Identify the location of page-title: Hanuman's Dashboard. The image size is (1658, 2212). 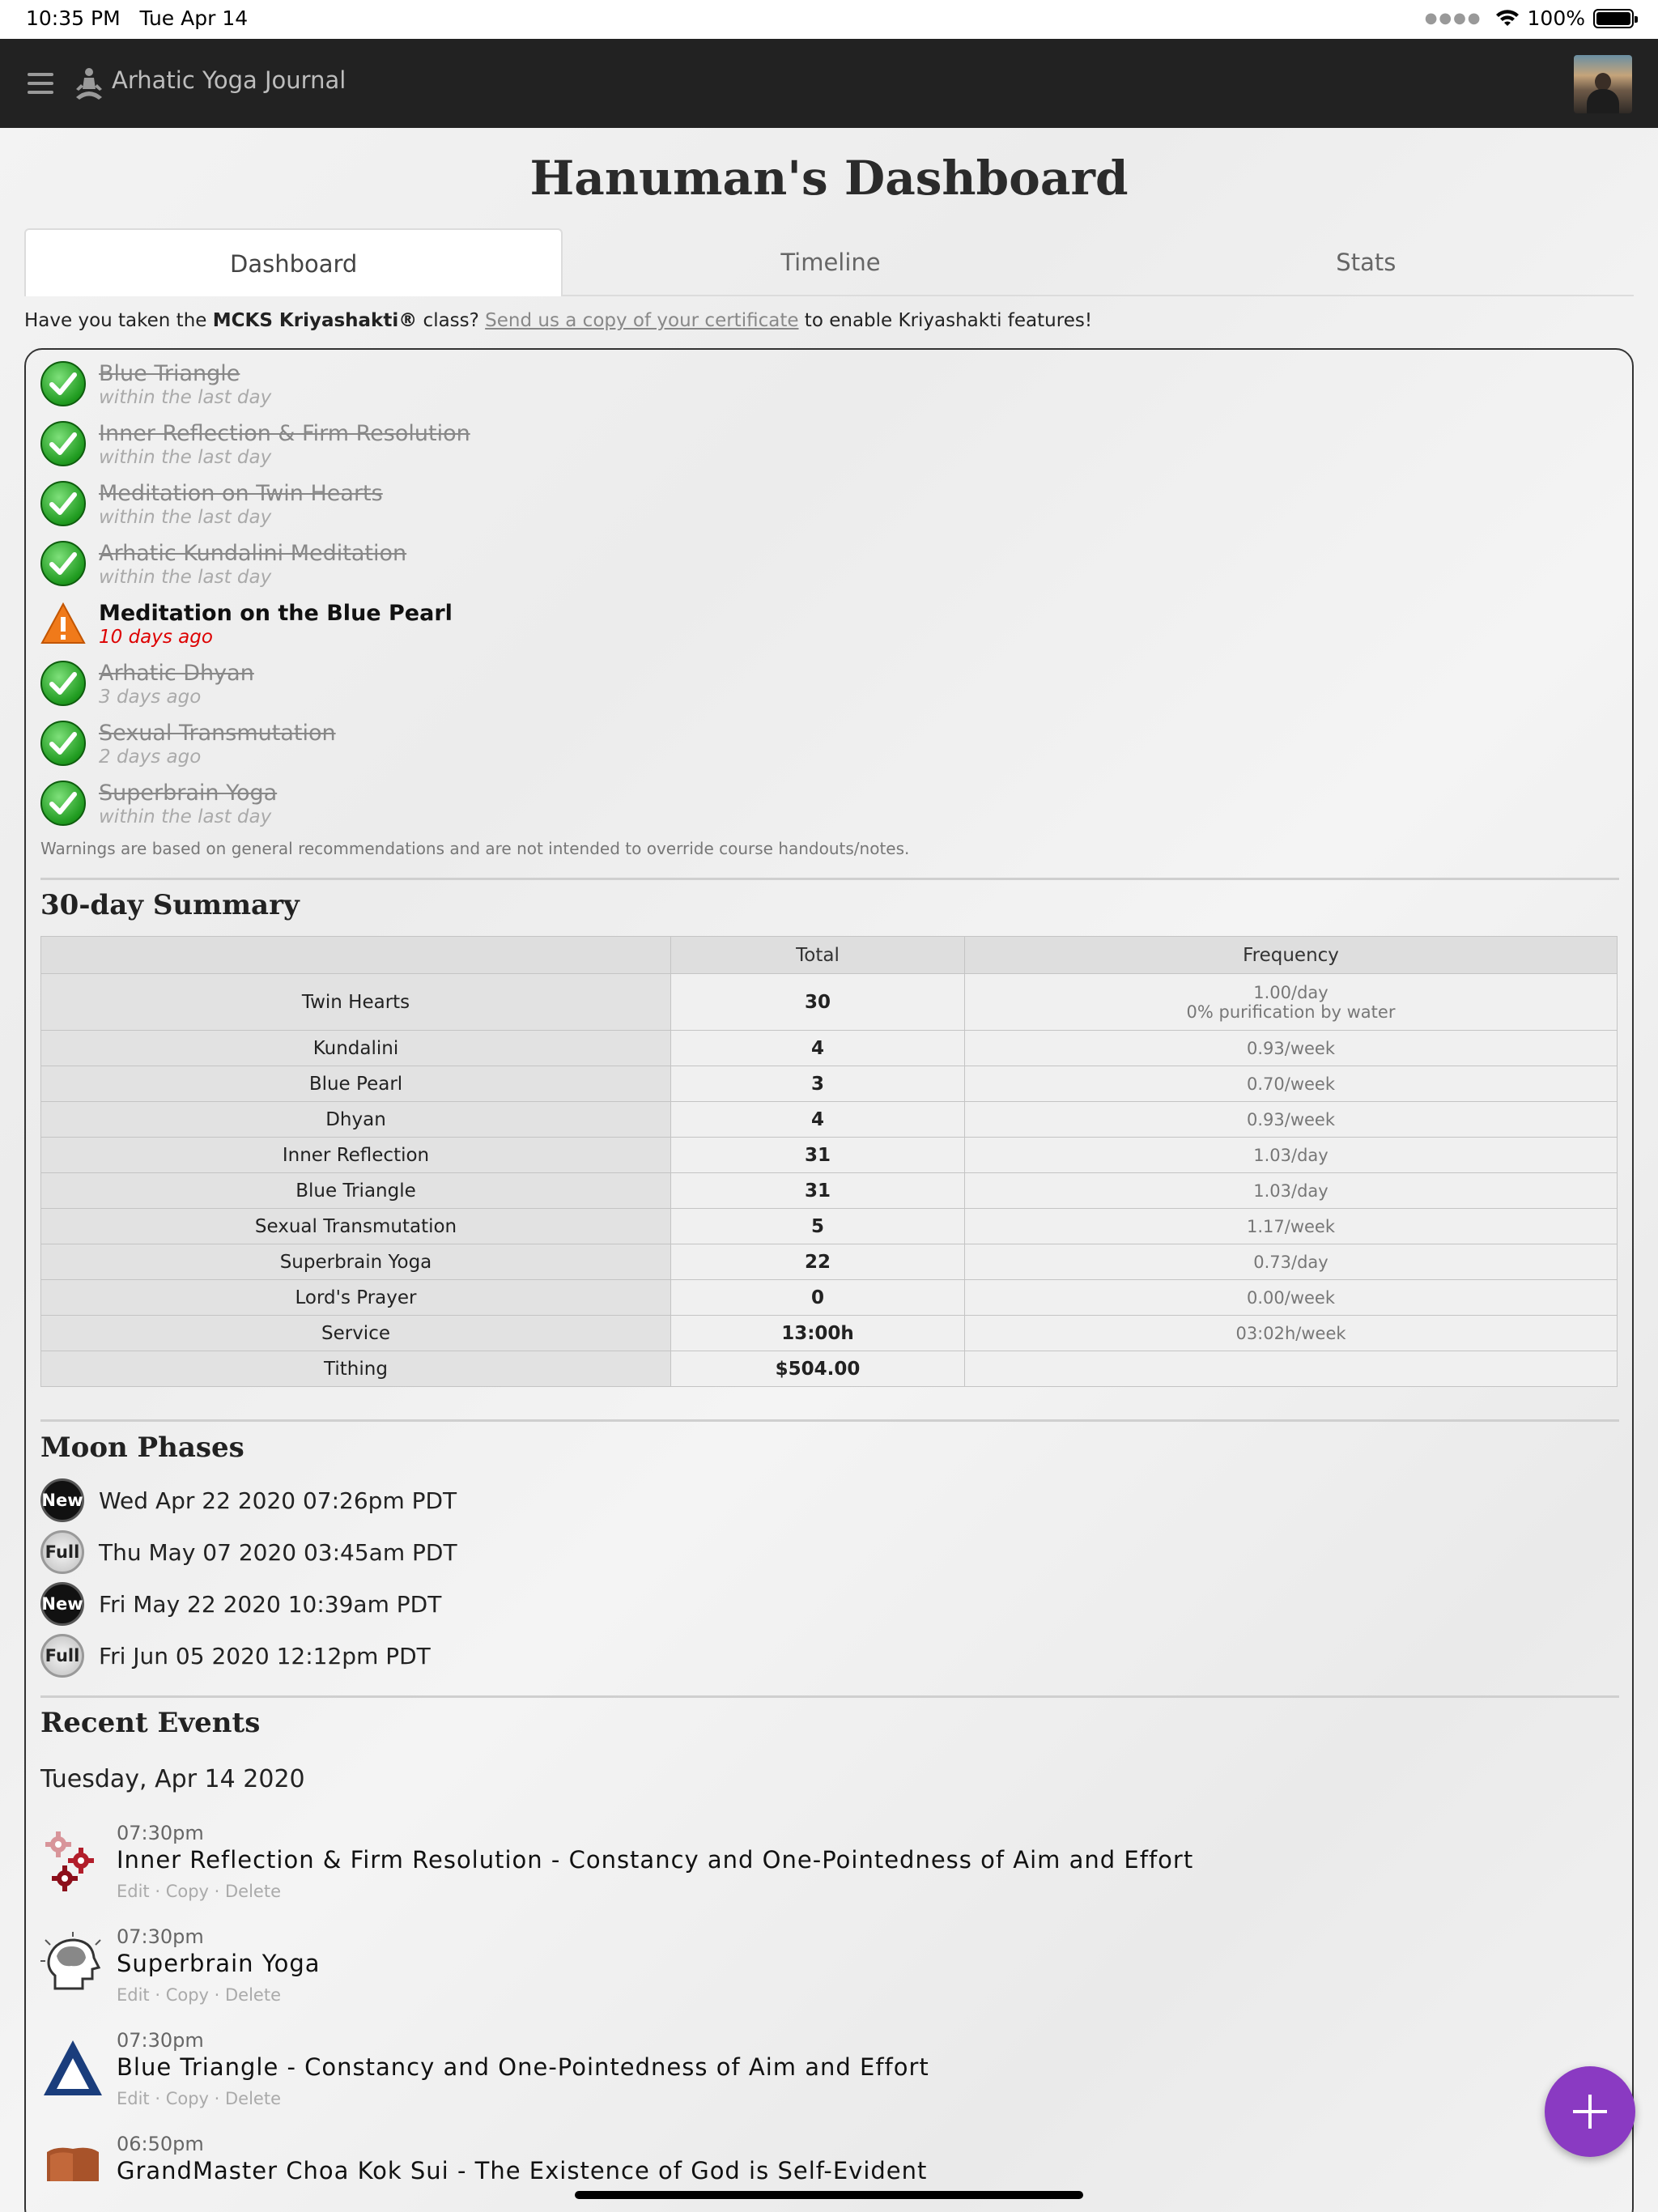
(829, 179).